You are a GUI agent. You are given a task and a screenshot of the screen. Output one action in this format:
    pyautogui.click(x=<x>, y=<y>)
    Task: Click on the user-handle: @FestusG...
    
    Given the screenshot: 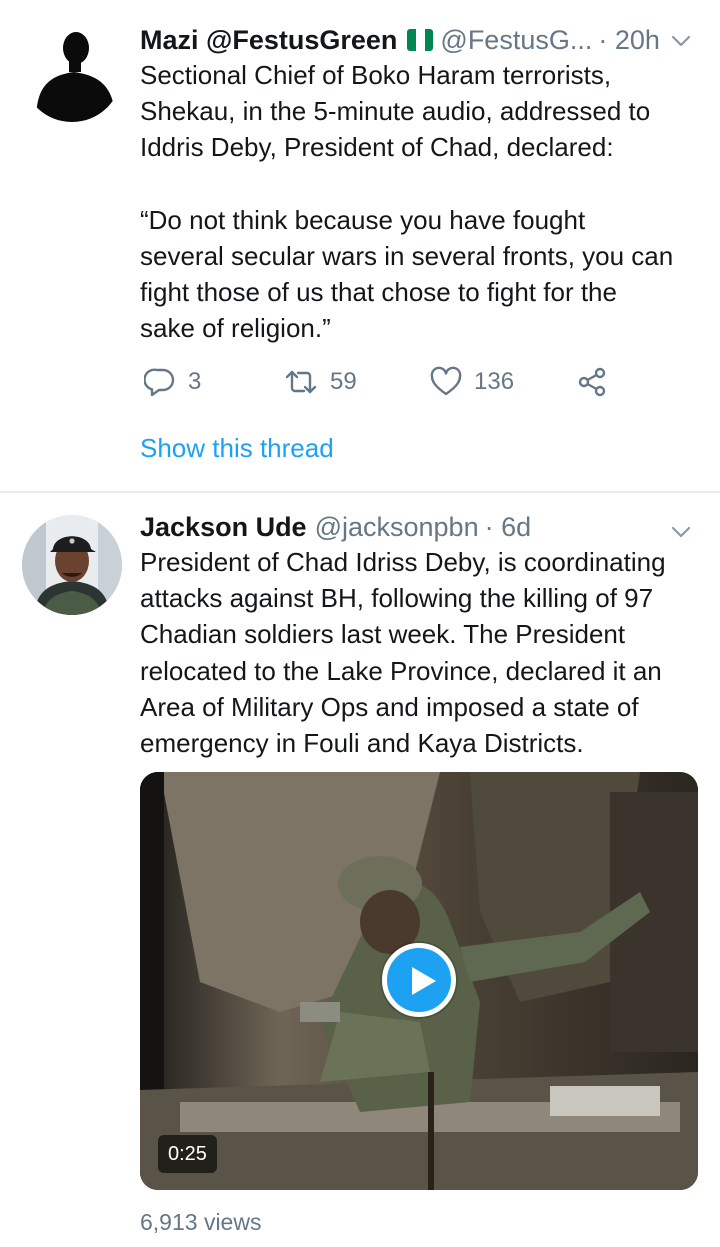 What is the action you would take?
    pyautogui.click(x=516, y=40)
    